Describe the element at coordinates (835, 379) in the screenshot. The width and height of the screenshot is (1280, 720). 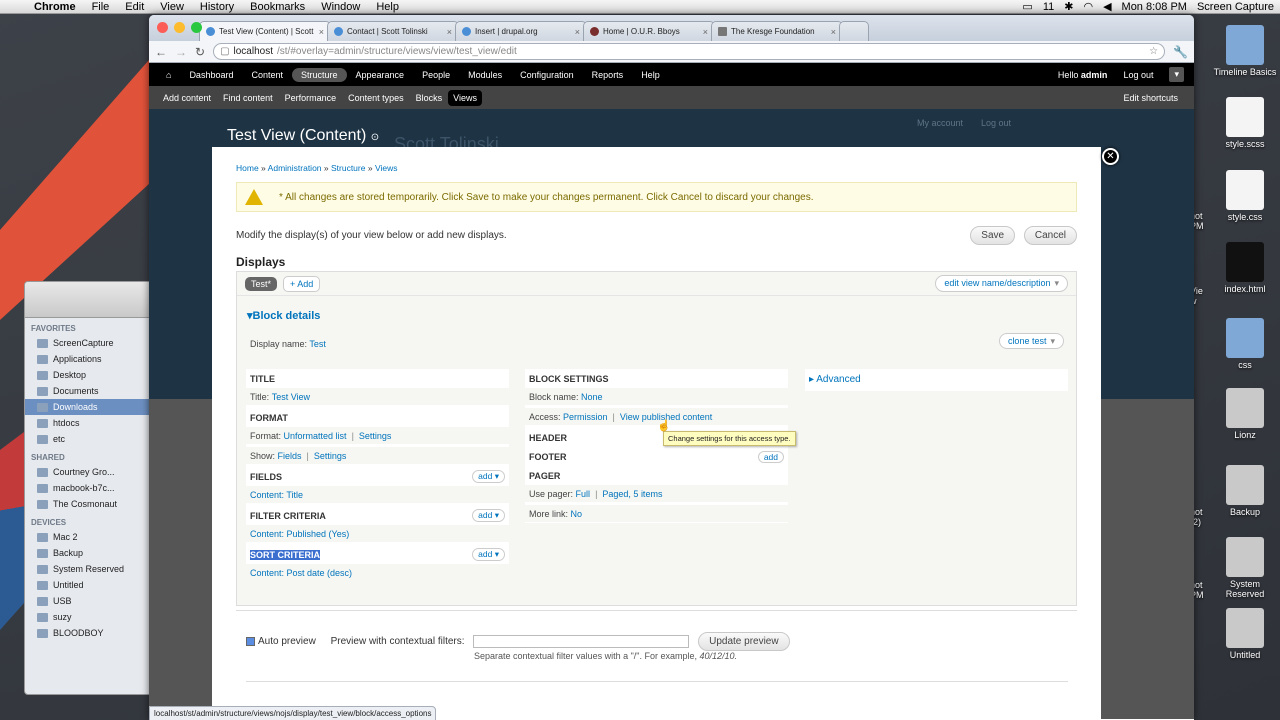
I see `advanced-toggle: ▸ Advanced` at that location.